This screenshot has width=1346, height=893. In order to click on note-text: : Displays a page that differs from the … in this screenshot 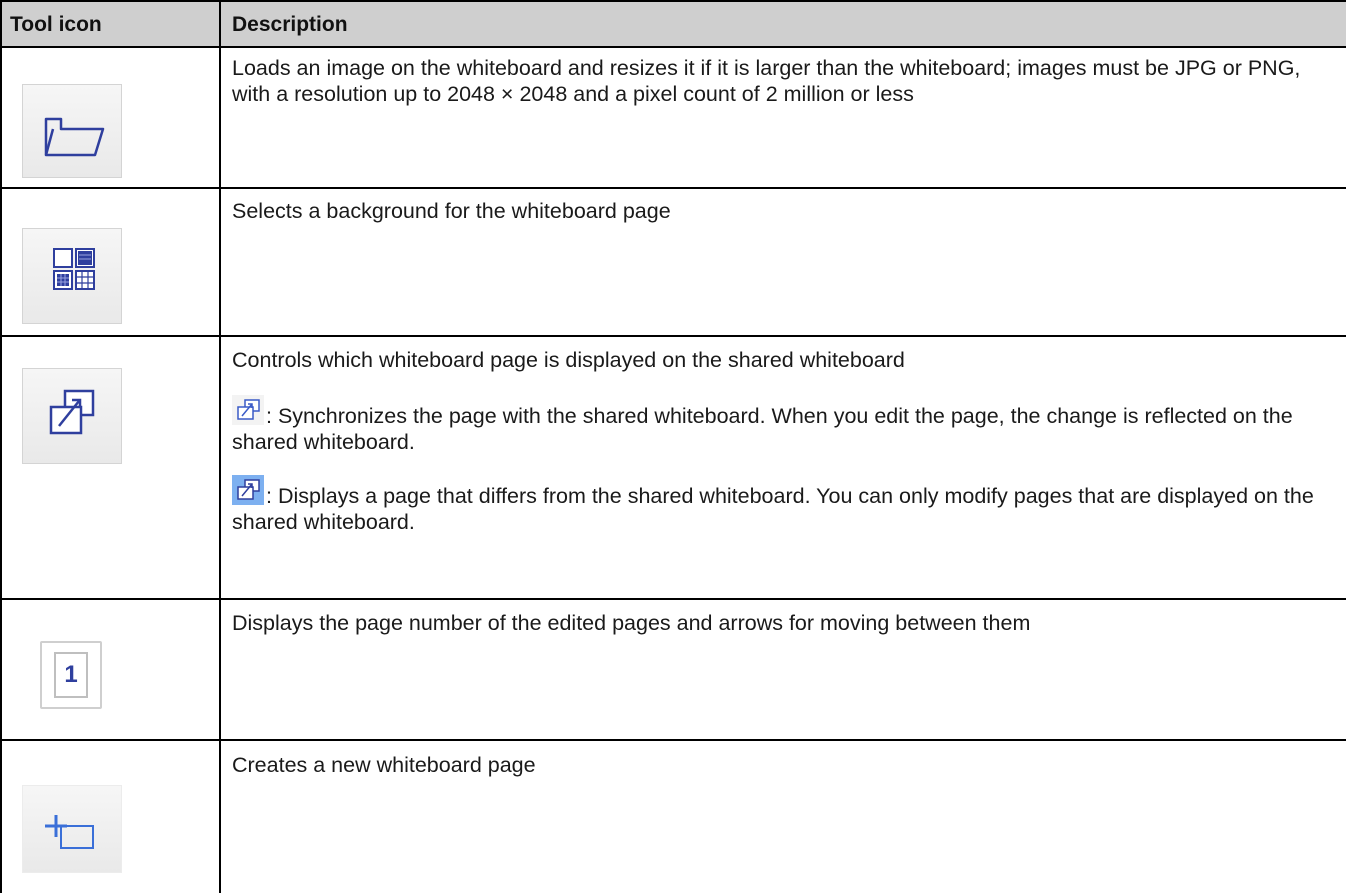, I will do `click(773, 509)`.